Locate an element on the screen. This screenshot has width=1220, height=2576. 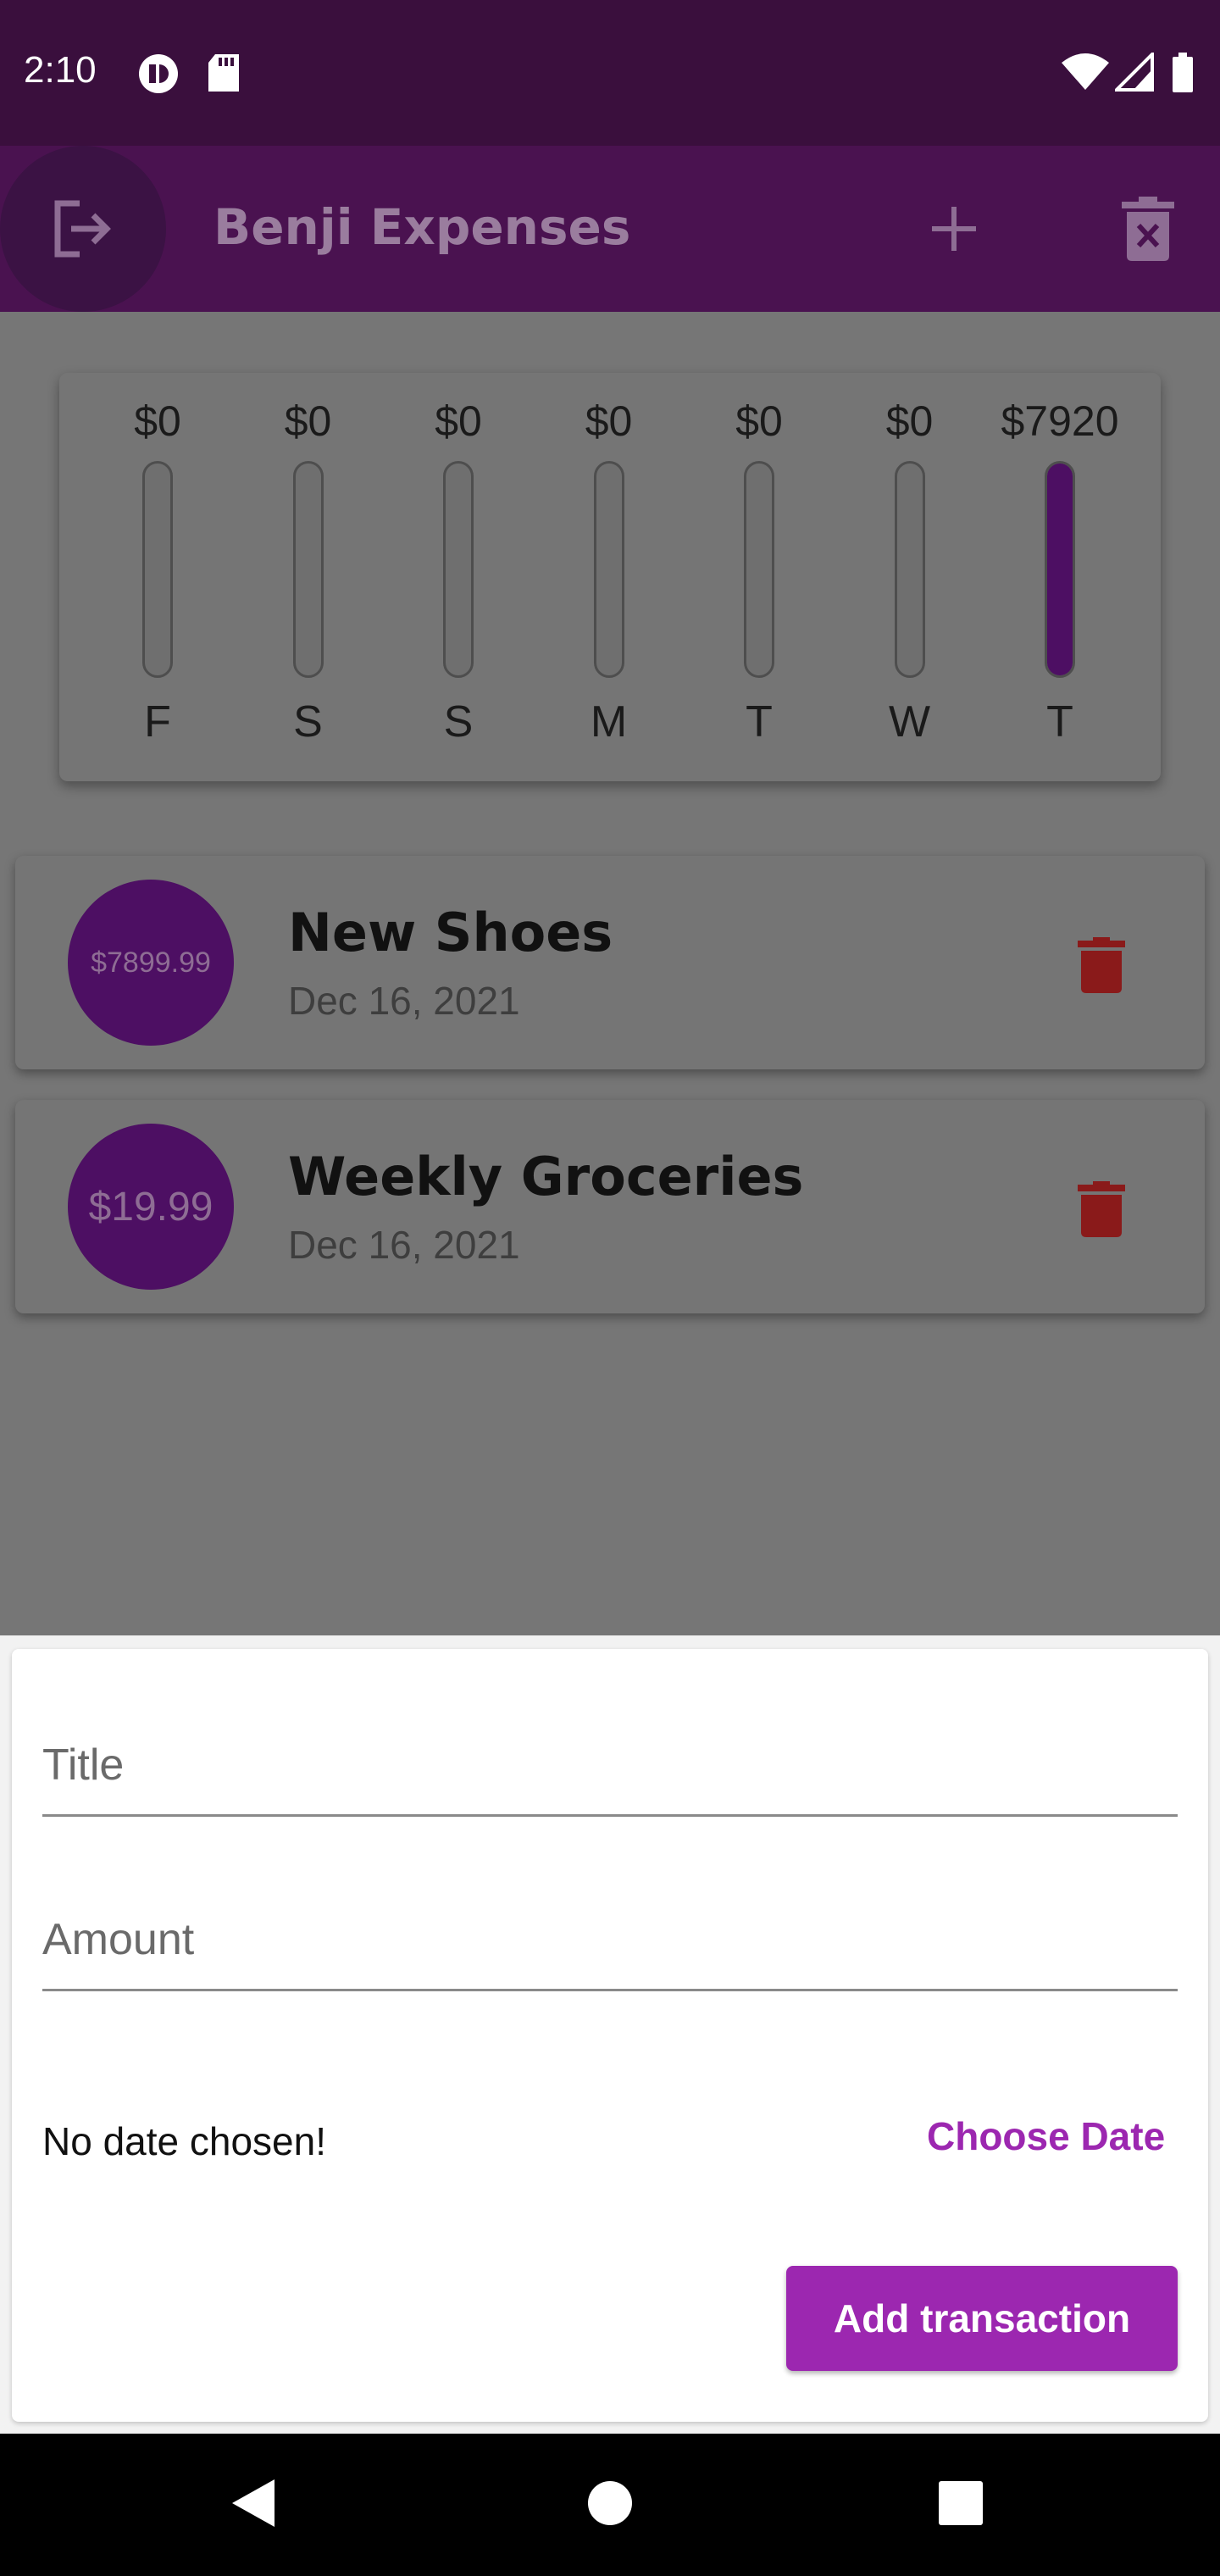
delete-all-button is located at coordinates (1148, 229).